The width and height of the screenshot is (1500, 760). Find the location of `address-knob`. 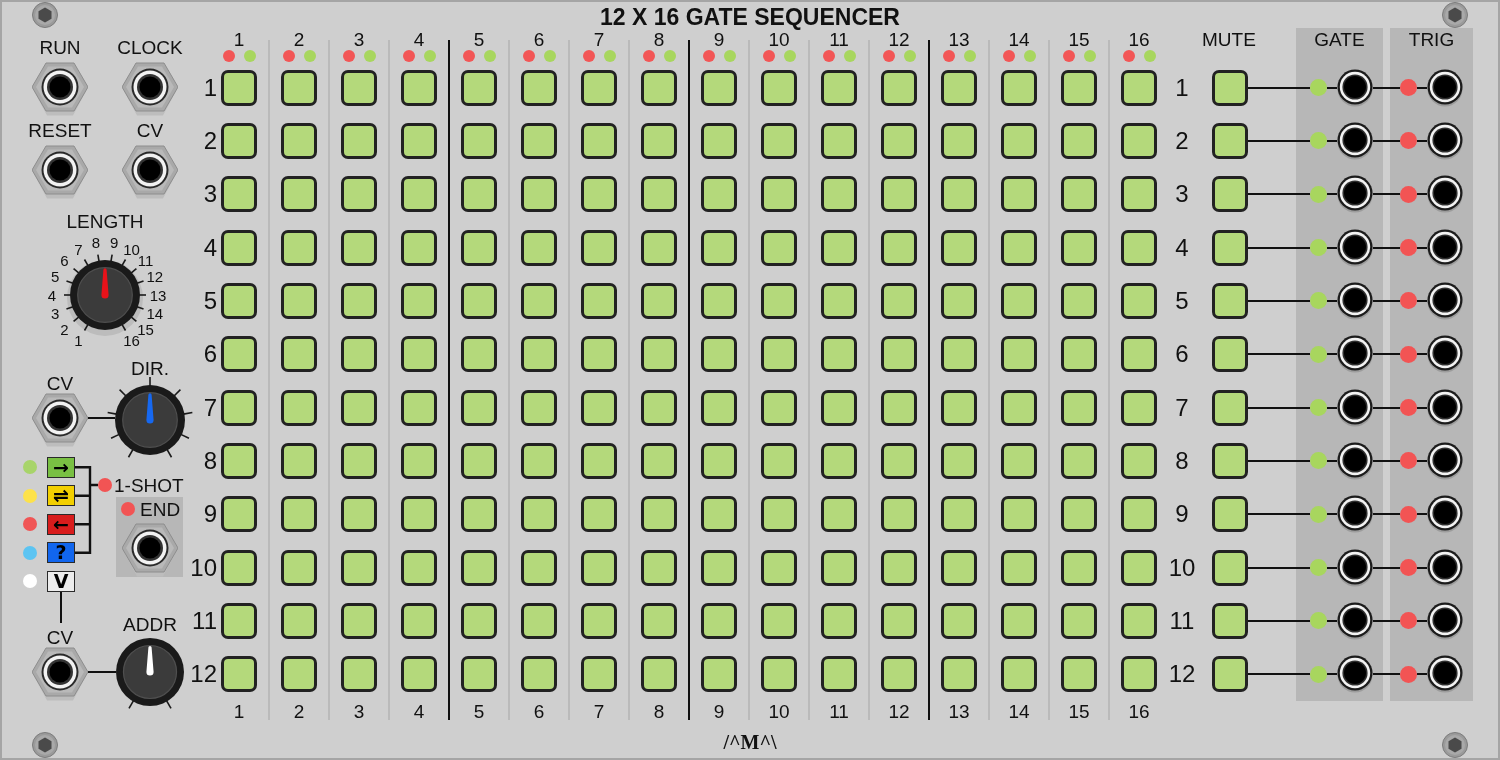

address-knob is located at coordinates (150, 673).